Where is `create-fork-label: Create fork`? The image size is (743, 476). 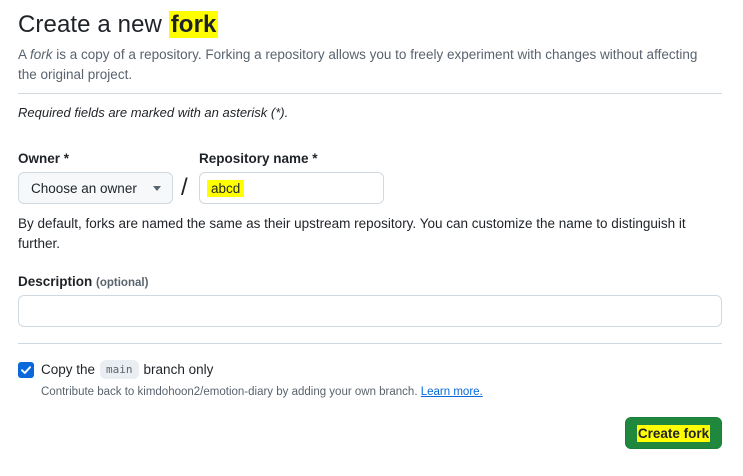 create-fork-label: Create fork is located at coordinates (673, 433).